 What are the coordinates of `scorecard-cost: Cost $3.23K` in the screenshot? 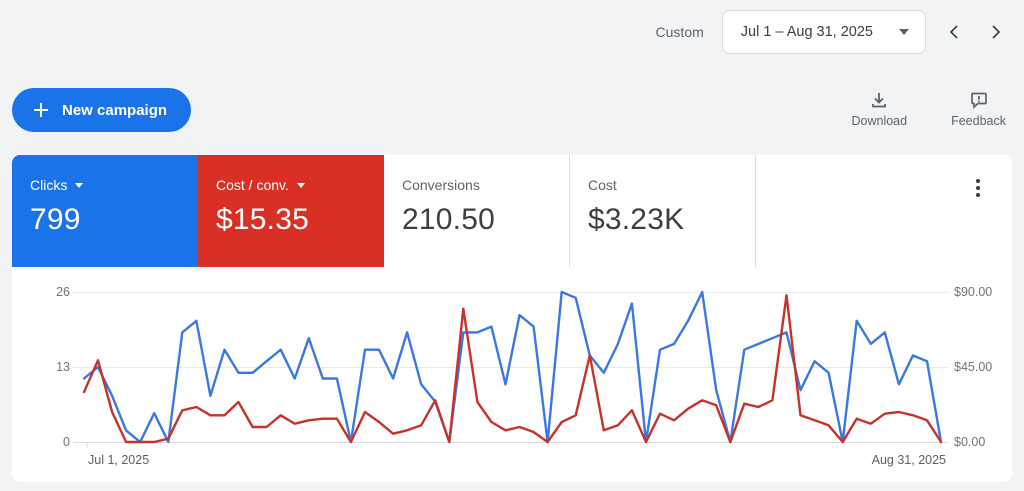 It's located at (663, 211).